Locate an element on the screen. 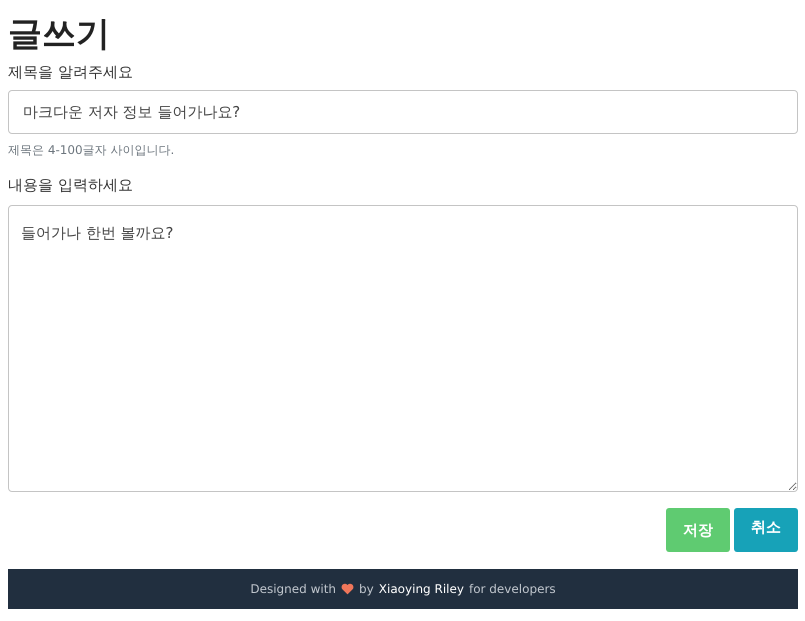 The image size is (805, 621). field-label: 제목을 알려주세요 is located at coordinates (70, 72).